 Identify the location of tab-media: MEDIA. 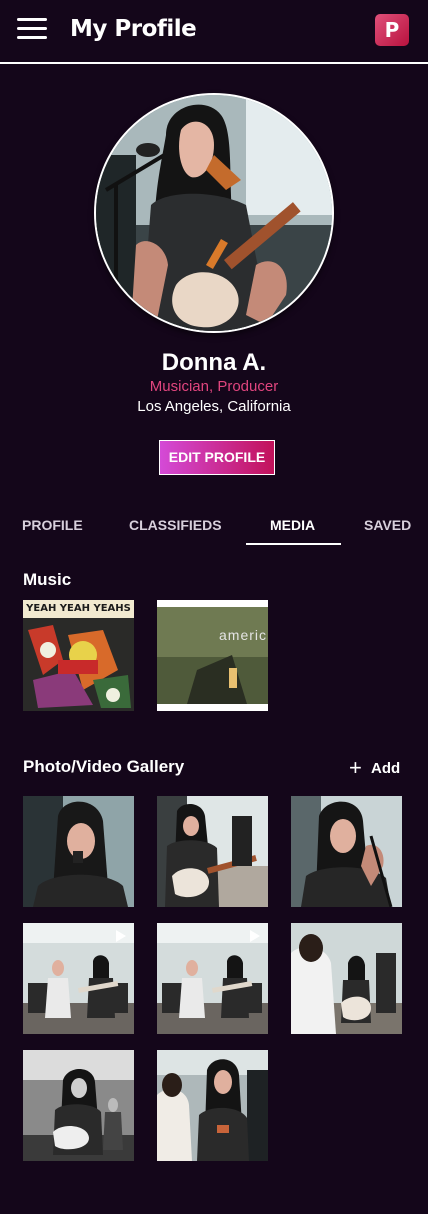
(292, 525).